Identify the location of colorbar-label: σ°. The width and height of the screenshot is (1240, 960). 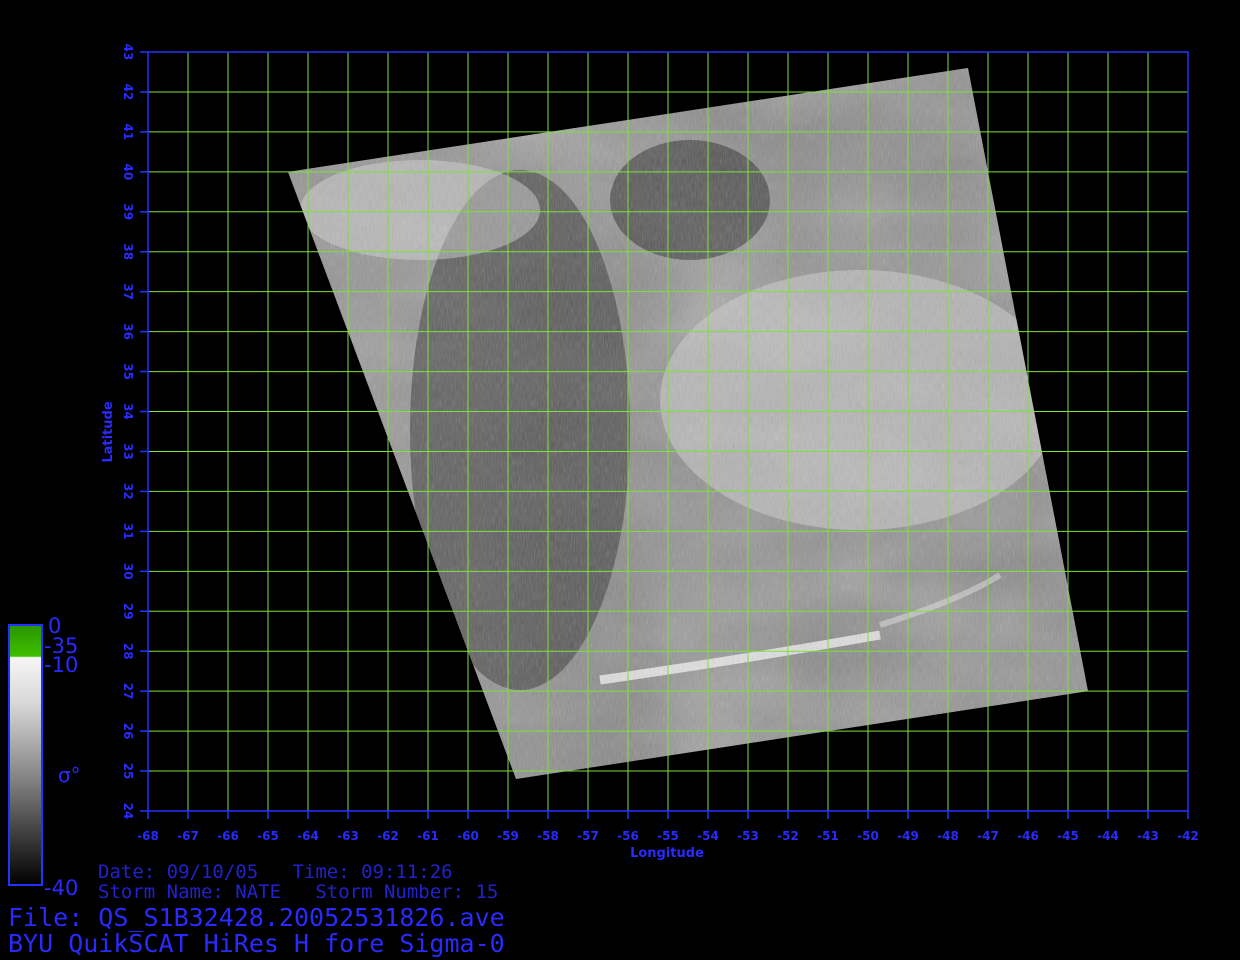
(69, 775).